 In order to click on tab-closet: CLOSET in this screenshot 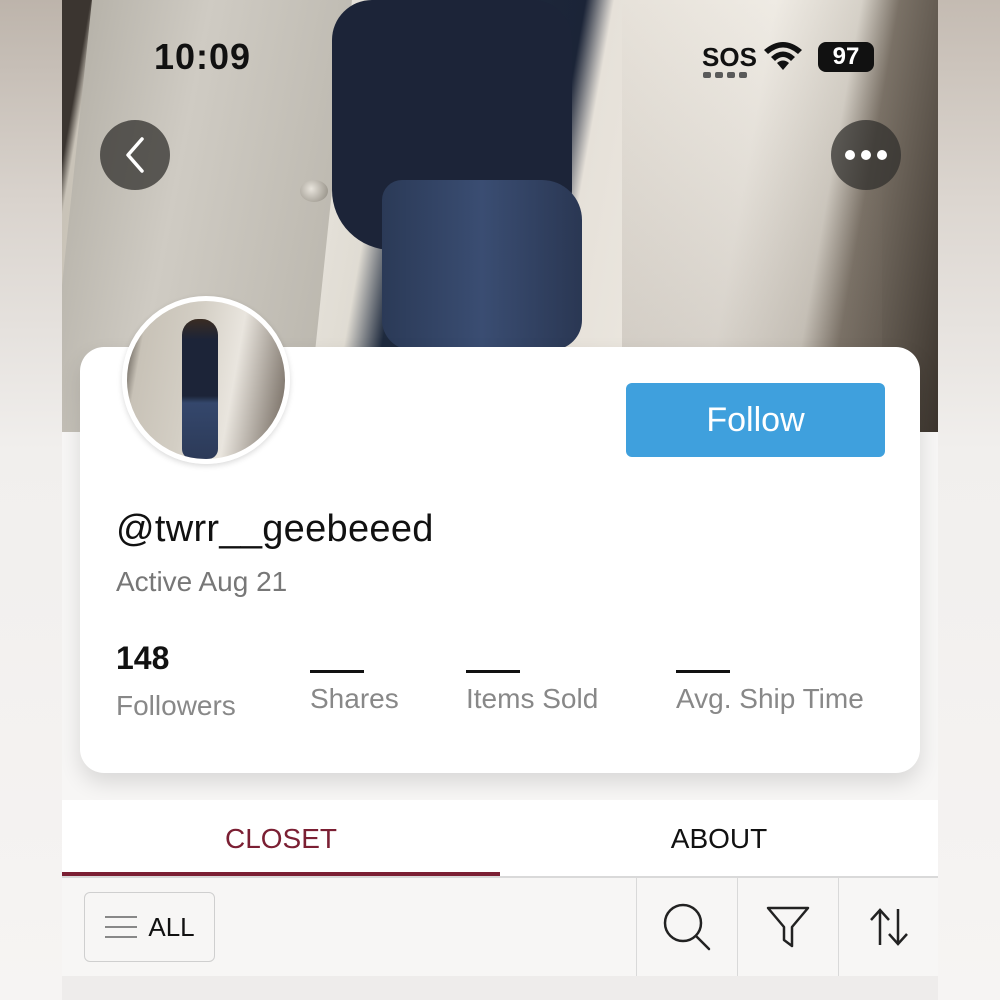, I will do `click(281, 839)`.